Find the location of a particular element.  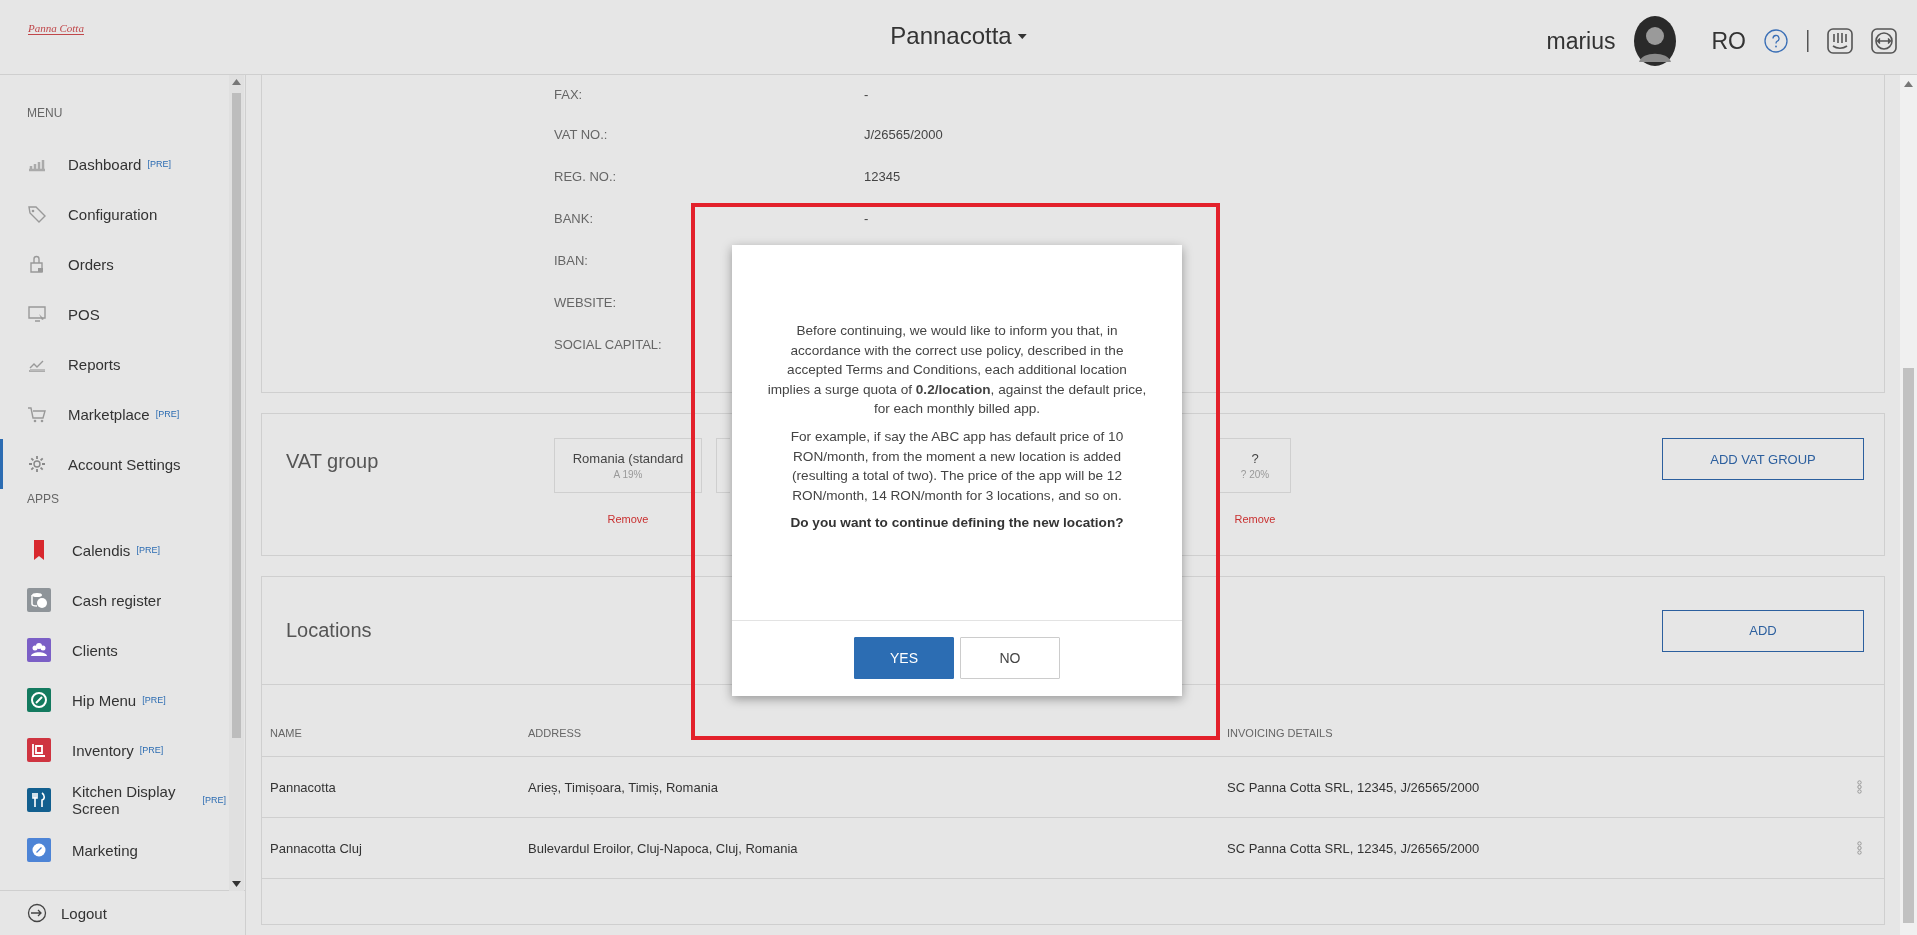

logo: Panna Cotta is located at coordinates (56, 28).